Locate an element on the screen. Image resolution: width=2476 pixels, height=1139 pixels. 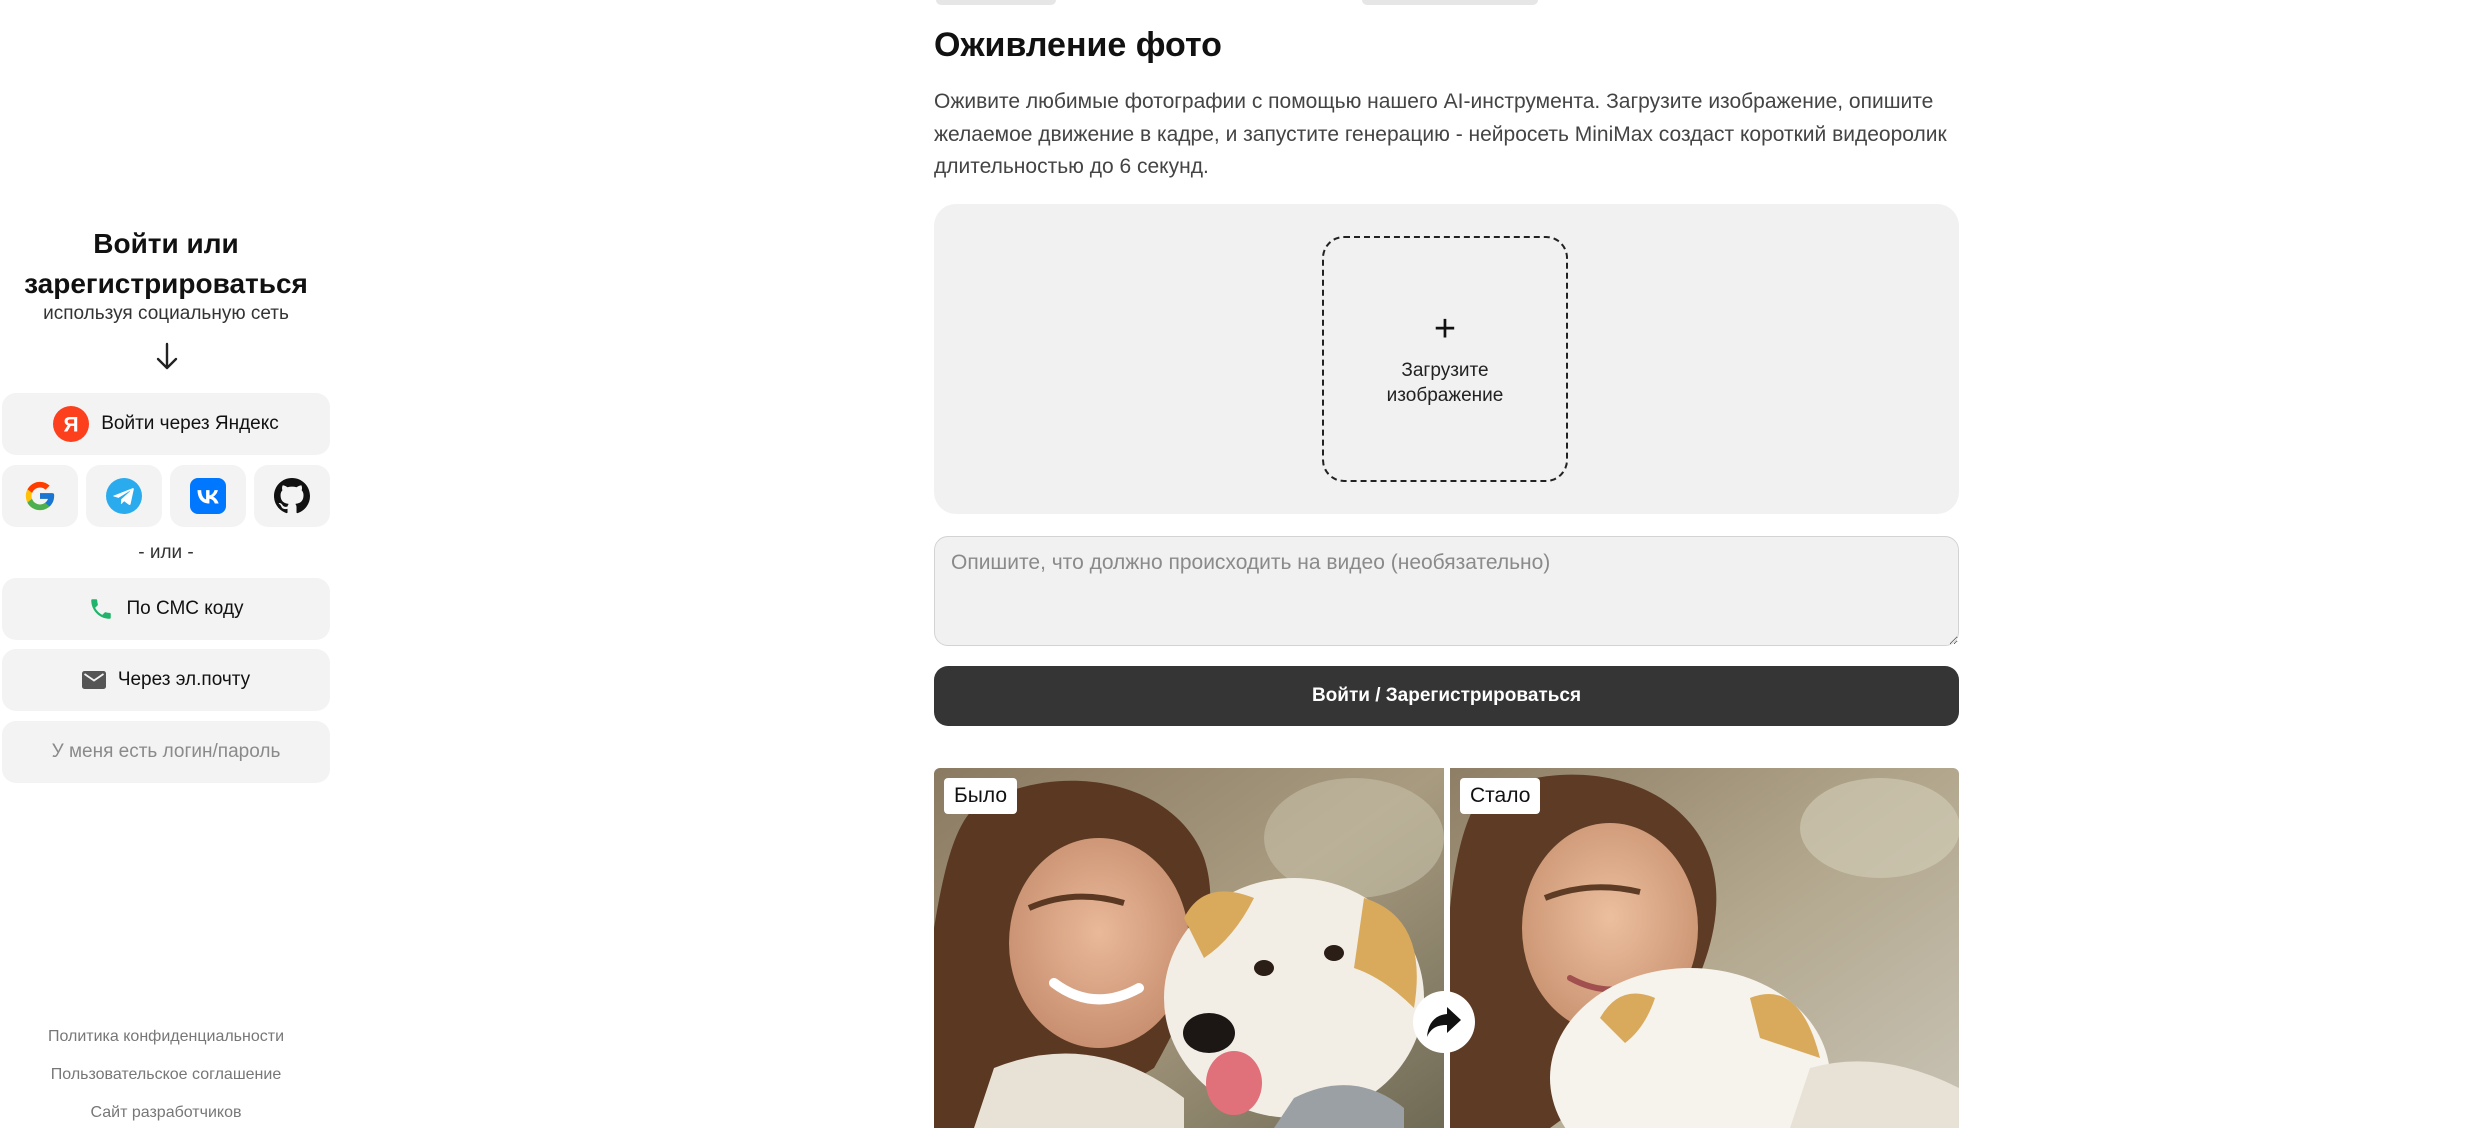
google-icon is located at coordinates (40, 496).